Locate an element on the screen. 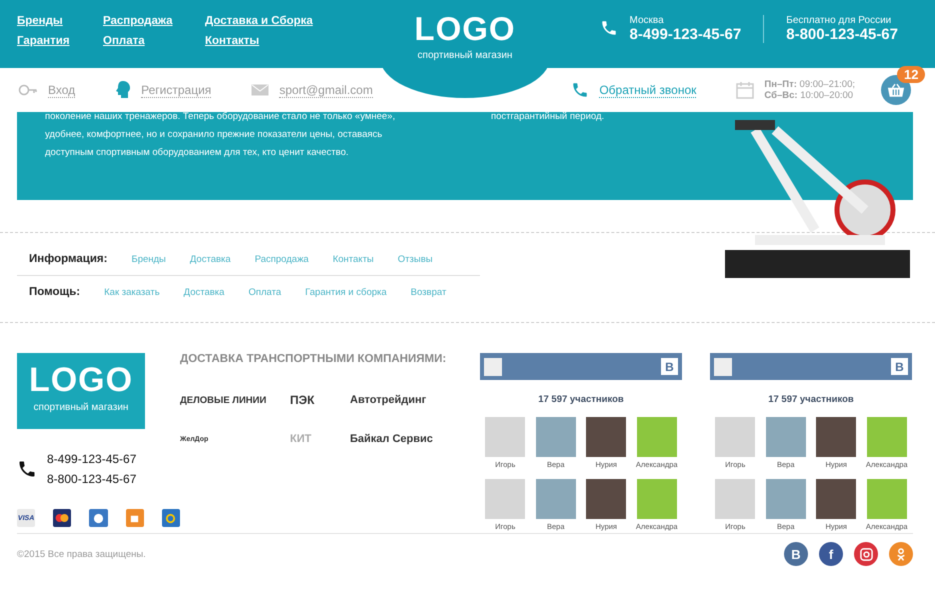  carrier-logo: ДЕЛОВЫЕ ЛИНИИ is located at coordinates (224, 400).